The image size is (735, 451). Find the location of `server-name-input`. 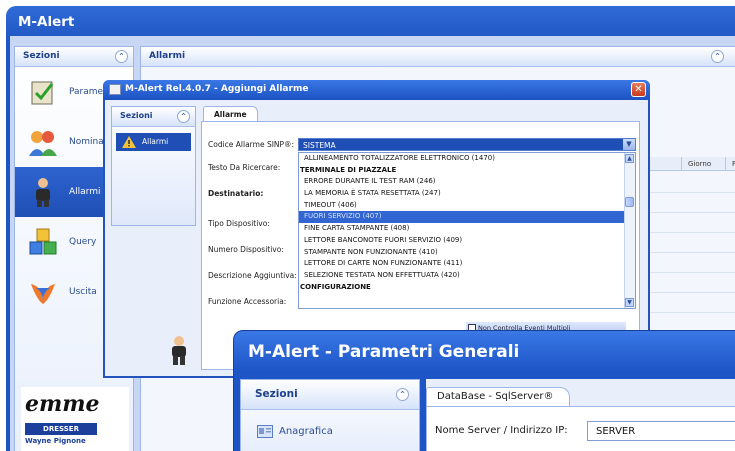

server-name-input is located at coordinates (661, 431).